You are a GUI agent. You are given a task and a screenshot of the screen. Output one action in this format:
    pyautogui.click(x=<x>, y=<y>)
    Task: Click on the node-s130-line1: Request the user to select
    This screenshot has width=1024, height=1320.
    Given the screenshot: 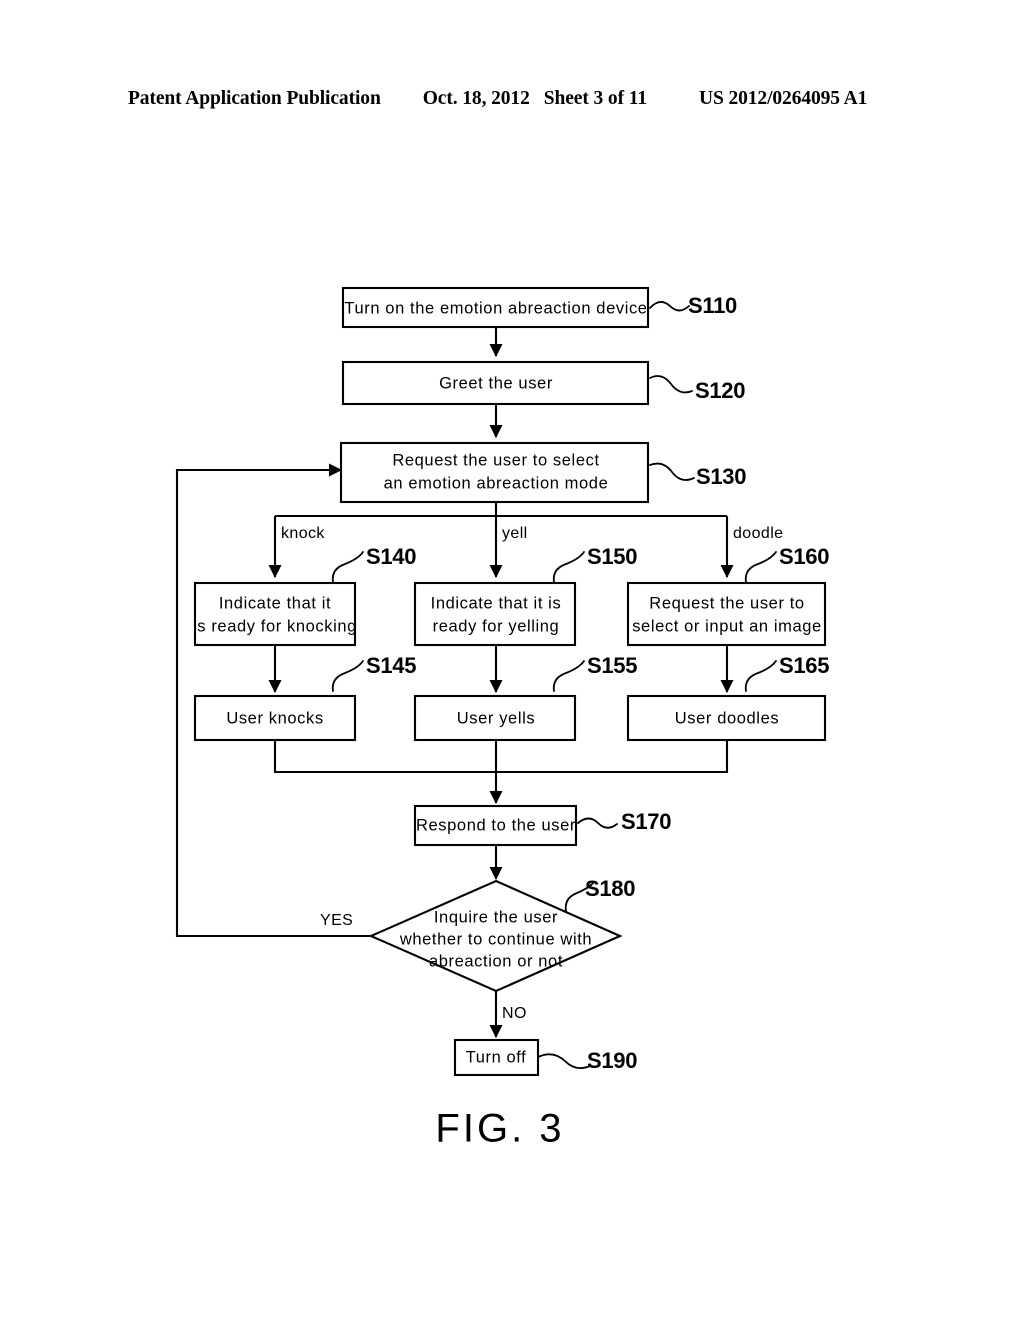 What is the action you would take?
    pyautogui.click(x=495, y=460)
    